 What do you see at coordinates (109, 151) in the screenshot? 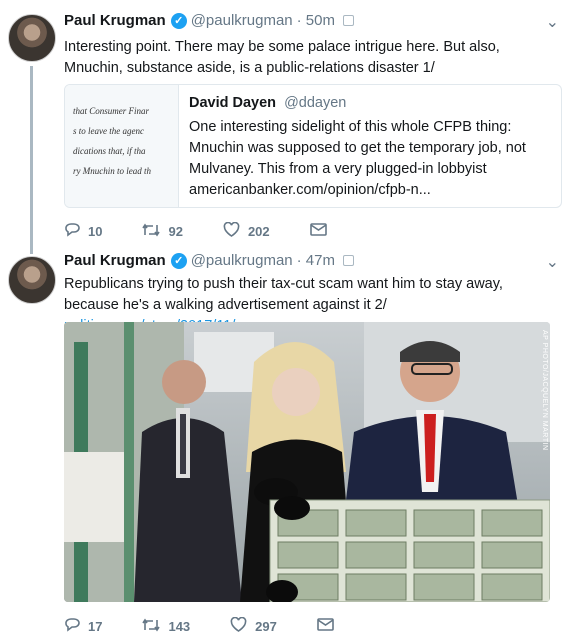
I see `thumbnail-text-line: dications that, if tha` at bounding box center [109, 151].